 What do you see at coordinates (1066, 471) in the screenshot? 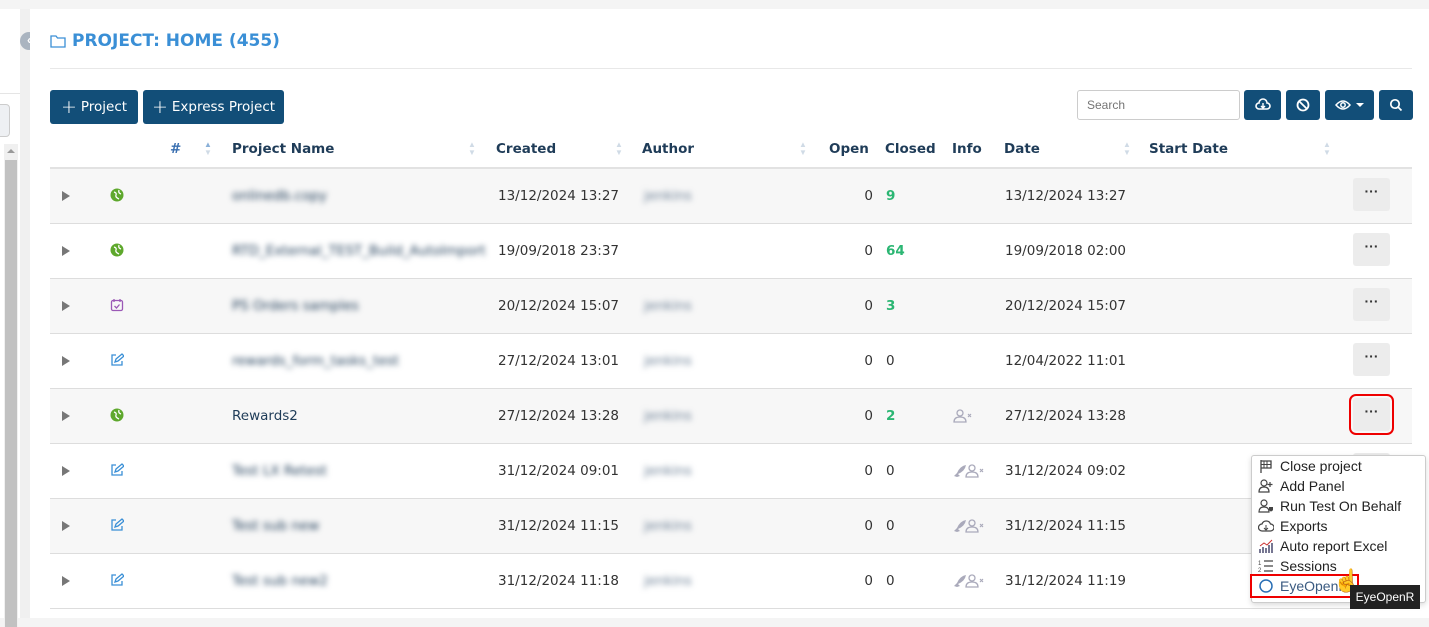
I see `date-cell: 31/12/2024 09:02` at bounding box center [1066, 471].